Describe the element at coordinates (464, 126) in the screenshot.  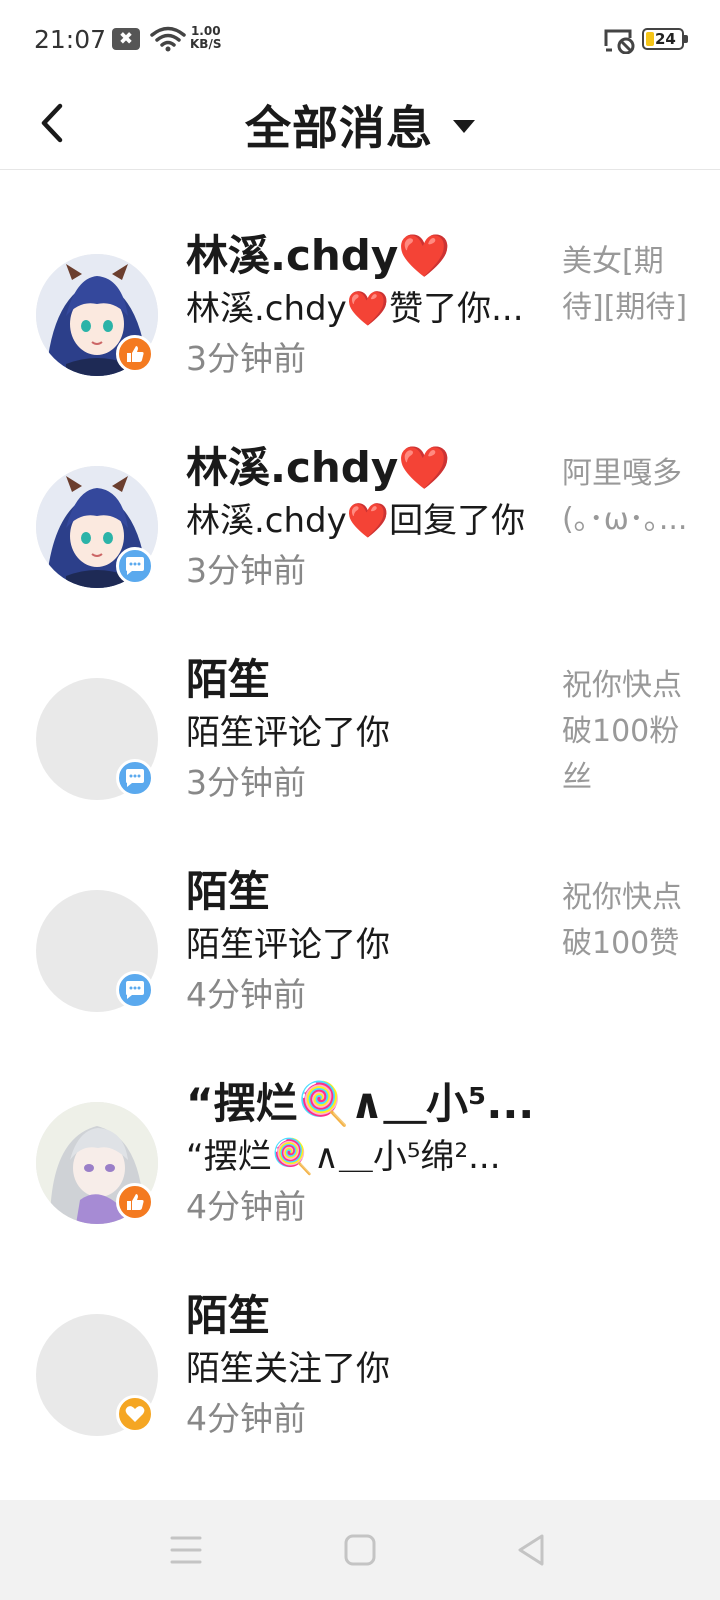
I see `caret-down-icon` at that location.